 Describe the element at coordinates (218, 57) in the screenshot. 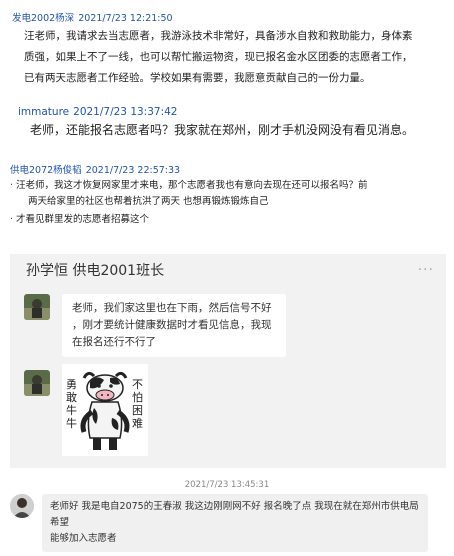

I see `message-line: 质强，如果上不了一线，也可以帮忙搬运物资，现已报名金水区团委的志愿者工作，` at that location.